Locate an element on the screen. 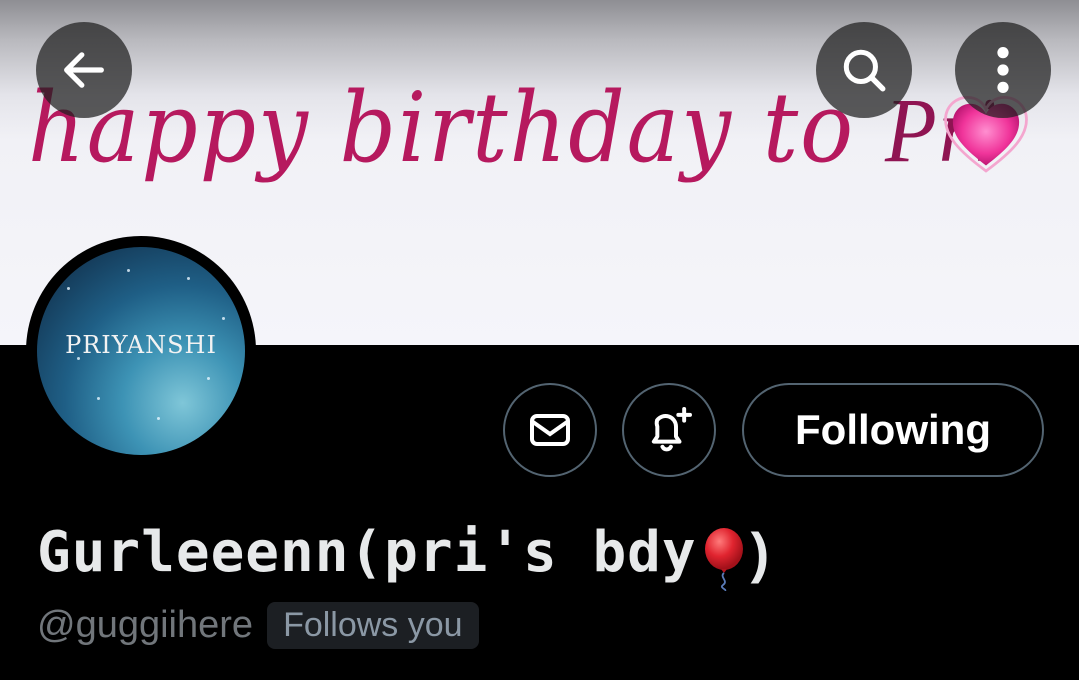  arrow-left-icon is located at coordinates (84, 70).